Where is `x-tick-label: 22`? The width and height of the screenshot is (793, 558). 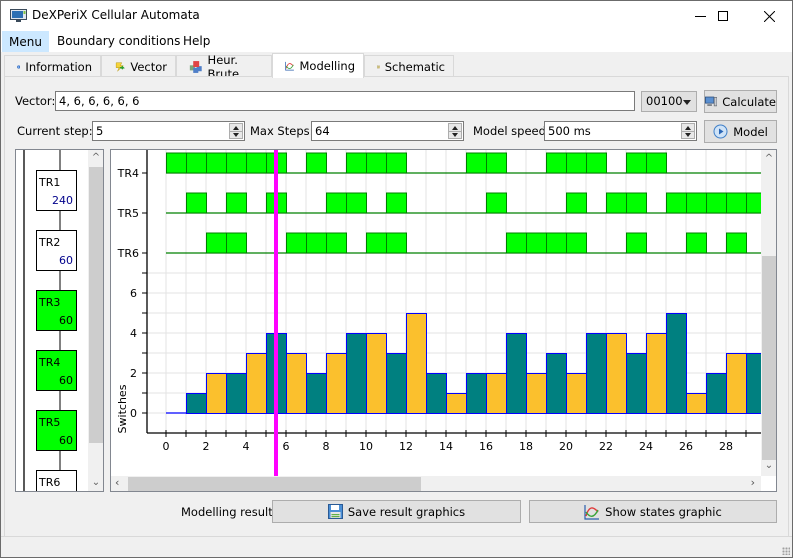 x-tick-label: 22 is located at coordinates (606, 446).